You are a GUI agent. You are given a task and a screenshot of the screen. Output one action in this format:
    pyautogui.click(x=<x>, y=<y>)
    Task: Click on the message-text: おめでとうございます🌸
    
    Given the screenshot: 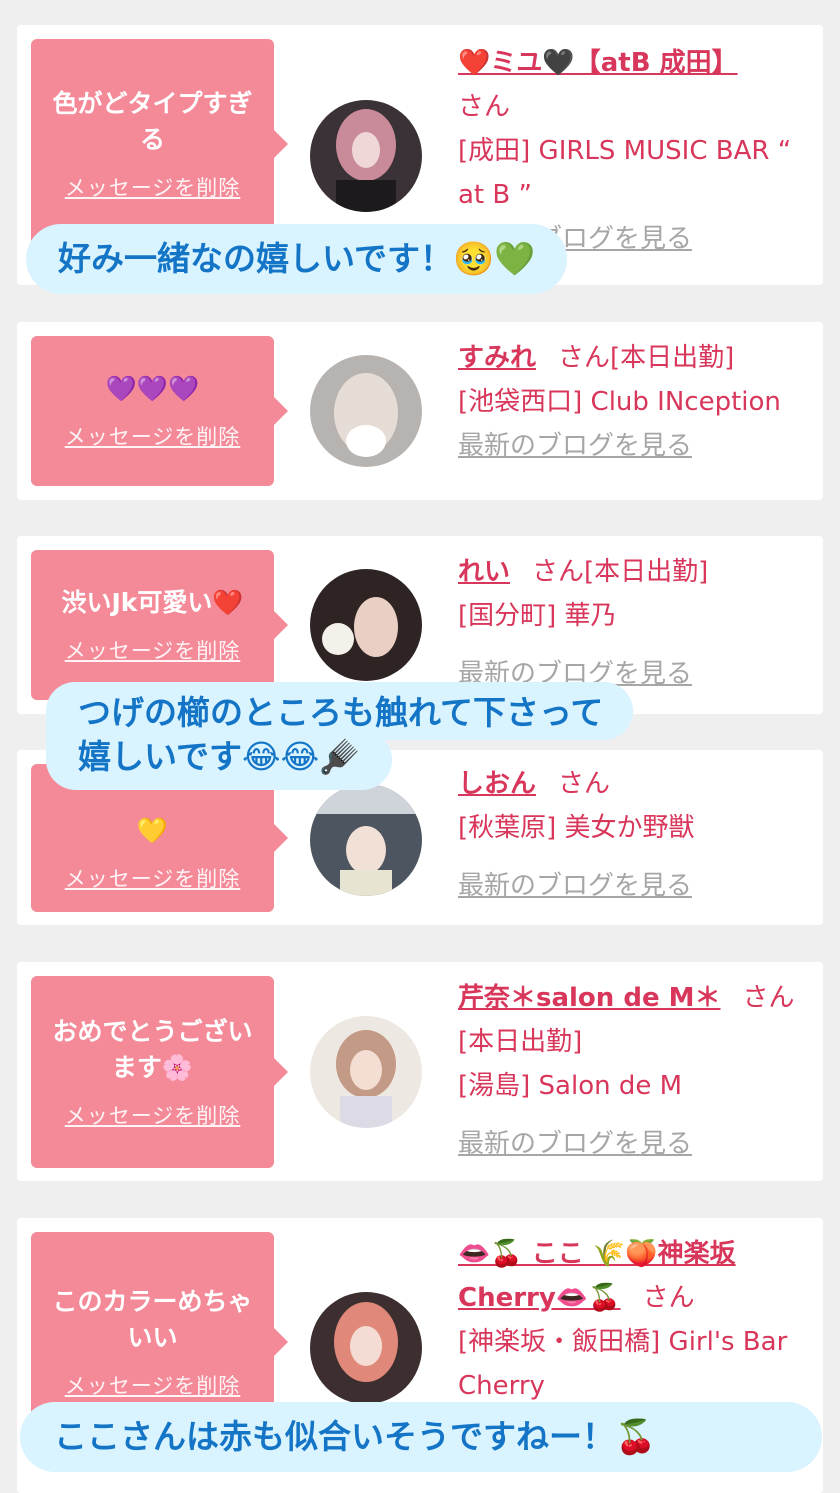 What is the action you would take?
    pyautogui.click(x=152, y=1049)
    